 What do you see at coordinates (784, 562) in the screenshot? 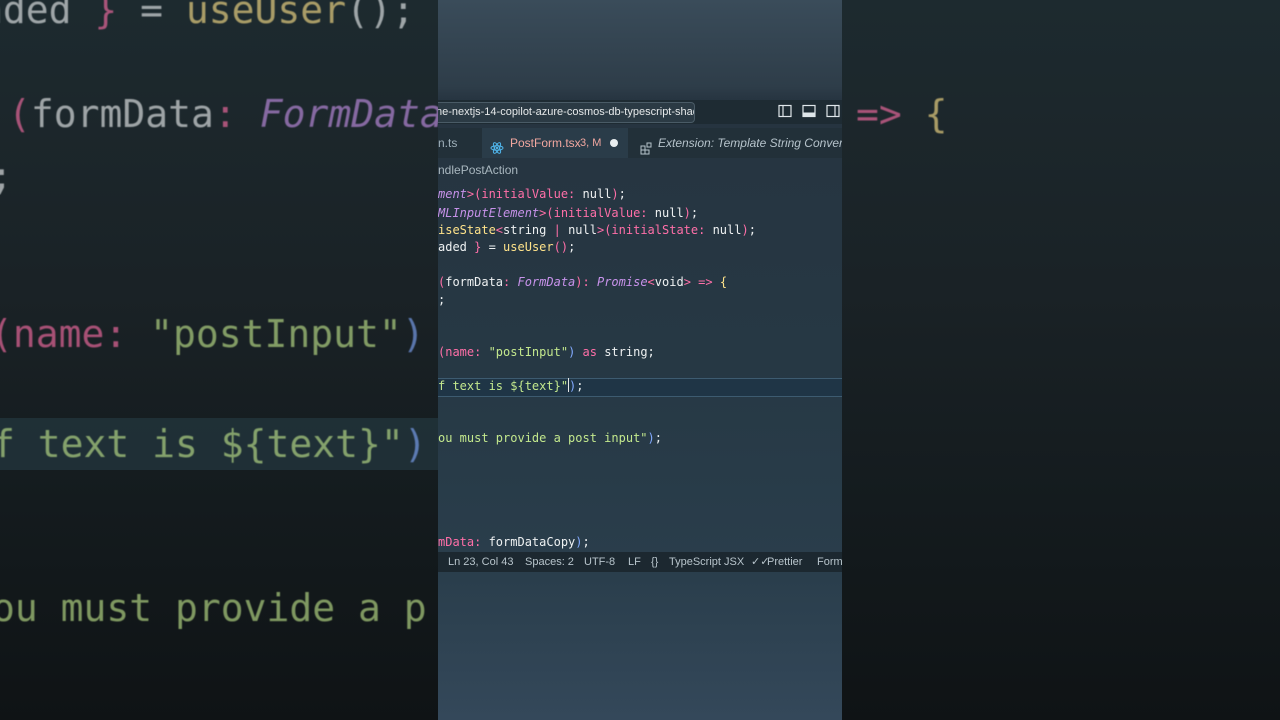
I see `prettier-status: Prettier` at bounding box center [784, 562].